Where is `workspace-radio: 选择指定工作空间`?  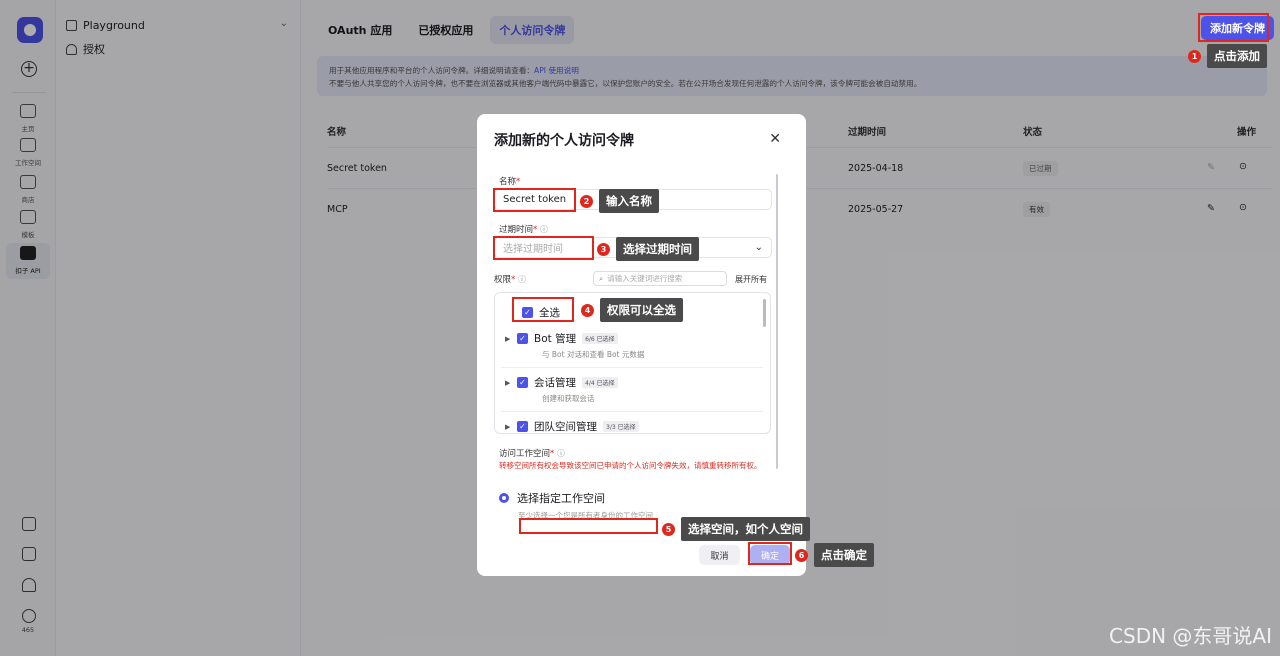 workspace-radio: 选择指定工作空间 is located at coordinates (552, 498).